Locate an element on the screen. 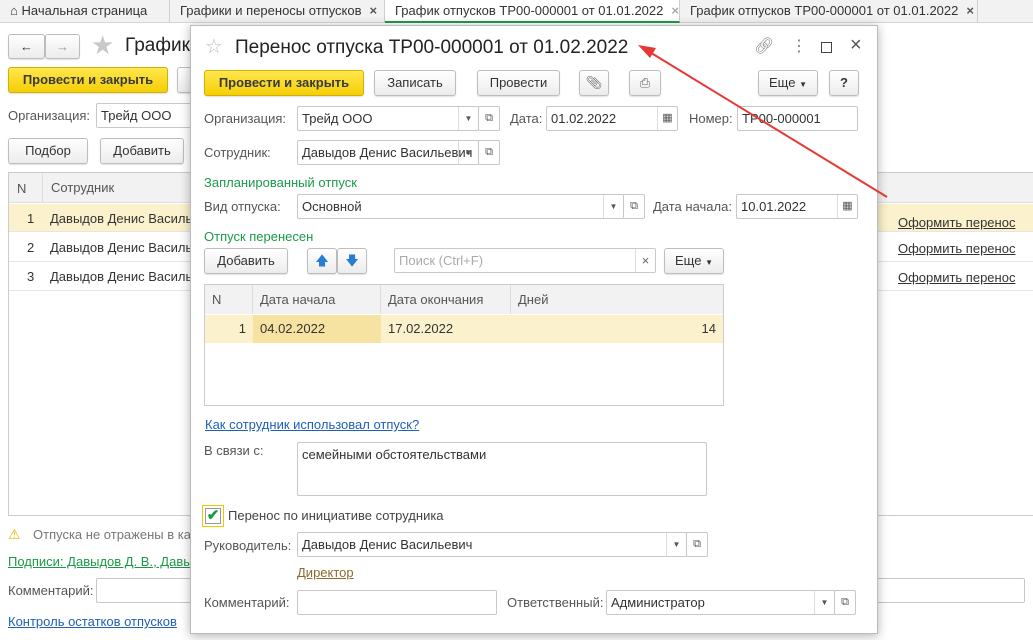 Image resolution: width=1033 pixels, height=640 pixels. number-label: Номер: is located at coordinates (711, 118).